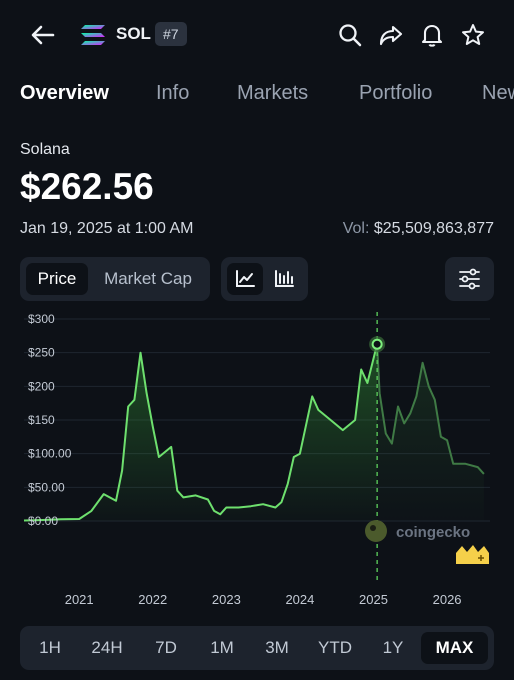 This screenshot has height=680, width=514. Describe the element at coordinates (152, 599) in the screenshot. I see `x-tick-label: 2022` at that location.